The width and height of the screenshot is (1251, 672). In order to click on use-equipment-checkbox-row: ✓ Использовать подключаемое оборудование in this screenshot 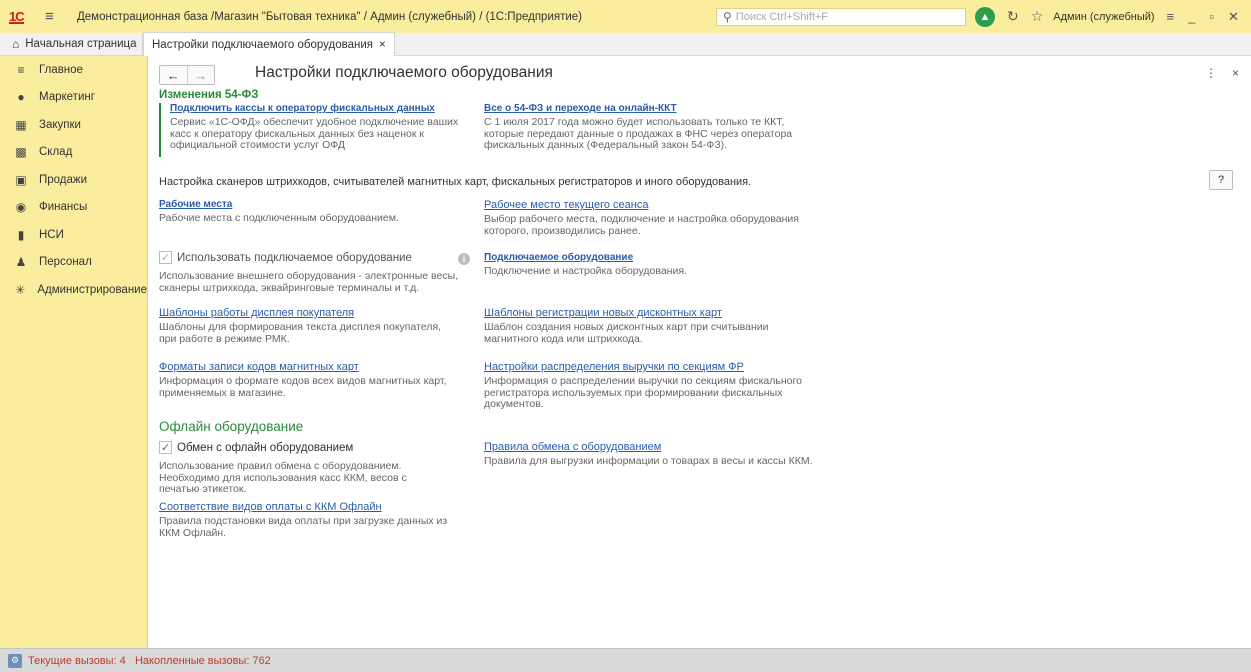, I will do `click(285, 257)`.